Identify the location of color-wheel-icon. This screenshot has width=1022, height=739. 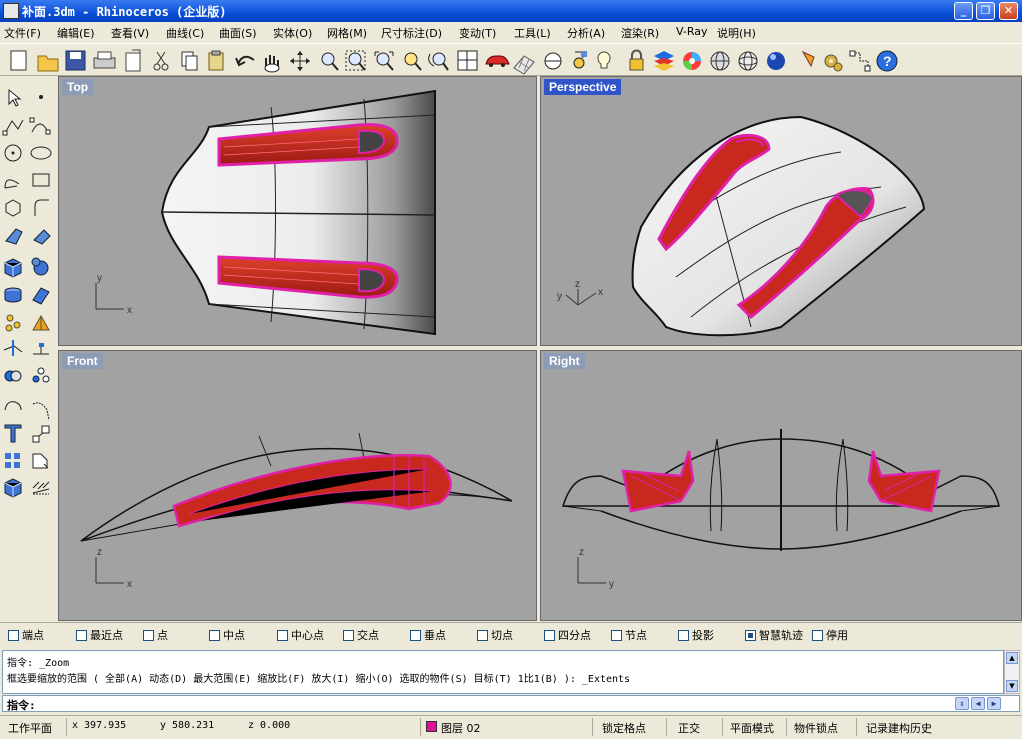
(692, 61).